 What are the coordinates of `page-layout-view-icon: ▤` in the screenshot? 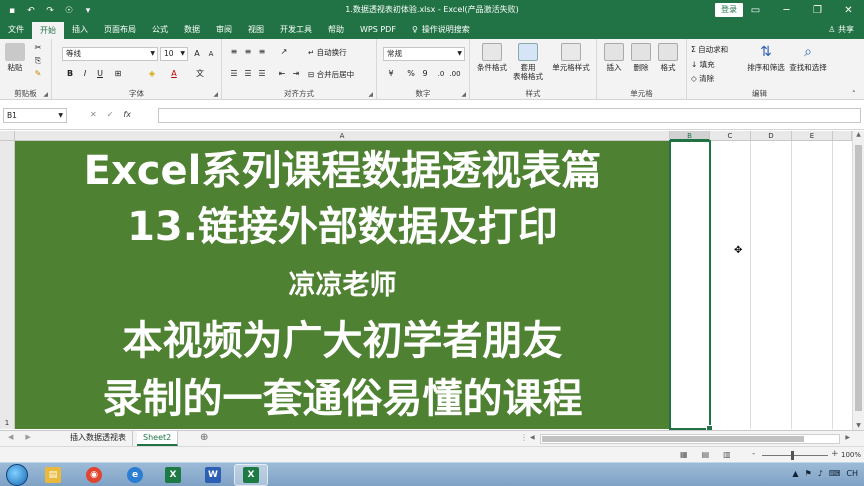 It's located at (706, 454).